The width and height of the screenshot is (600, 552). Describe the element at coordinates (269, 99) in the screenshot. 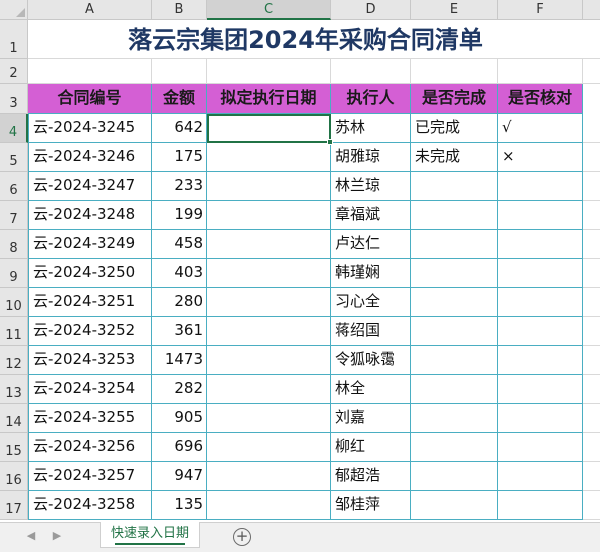

I see `table-header-cell: 拟定执行日期` at that location.